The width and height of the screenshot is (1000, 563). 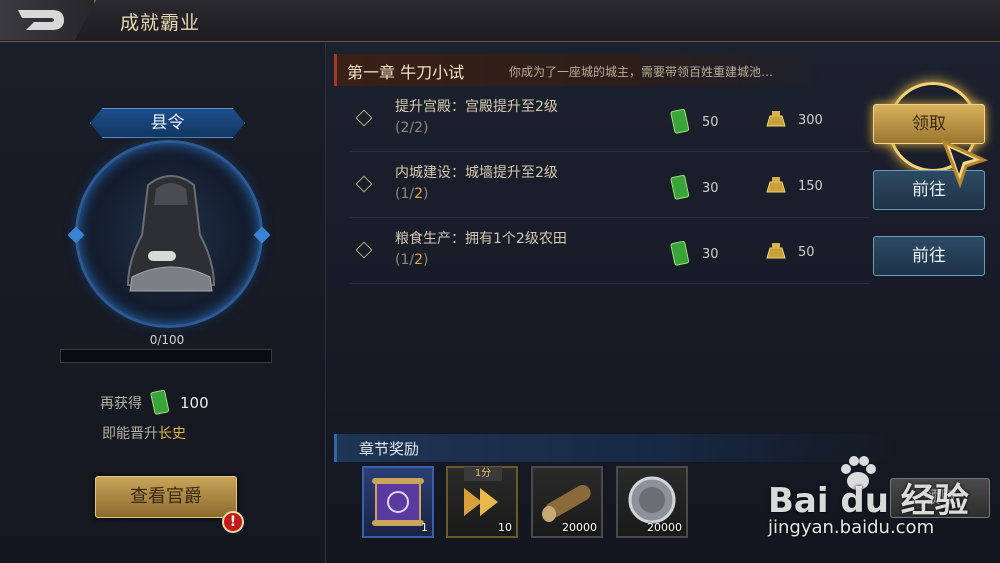 What do you see at coordinates (172, 434) in the screenshot?
I see `next-rank: 长史` at bounding box center [172, 434].